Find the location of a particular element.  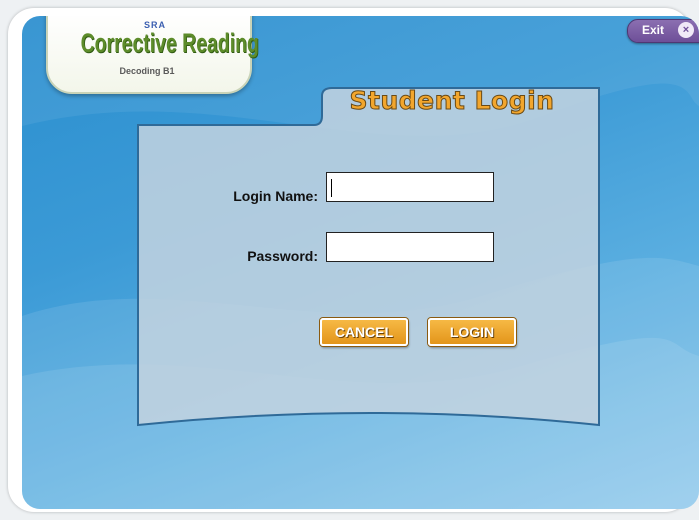

password-input is located at coordinates (410, 247).